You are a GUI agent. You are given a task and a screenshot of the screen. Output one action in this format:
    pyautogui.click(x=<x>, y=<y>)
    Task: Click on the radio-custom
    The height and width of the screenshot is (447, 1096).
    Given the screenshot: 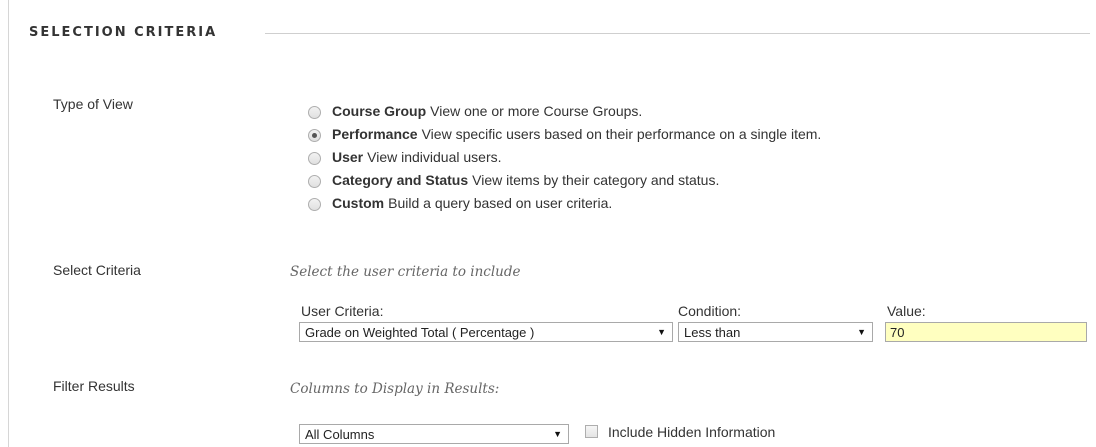 What is the action you would take?
    pyautogui.click(x=314, y=204)
    